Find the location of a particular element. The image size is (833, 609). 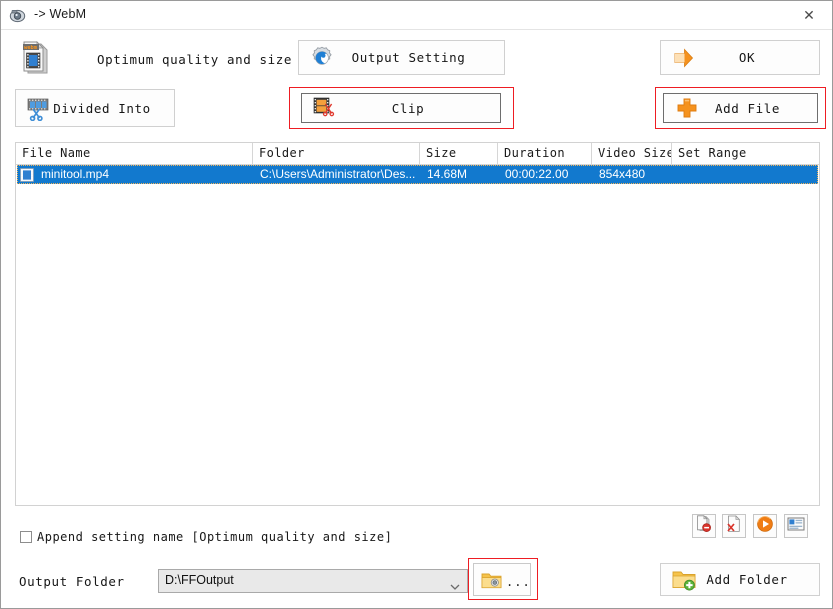

column-header-video-size: Video Size is located at coordinates (632, 153).